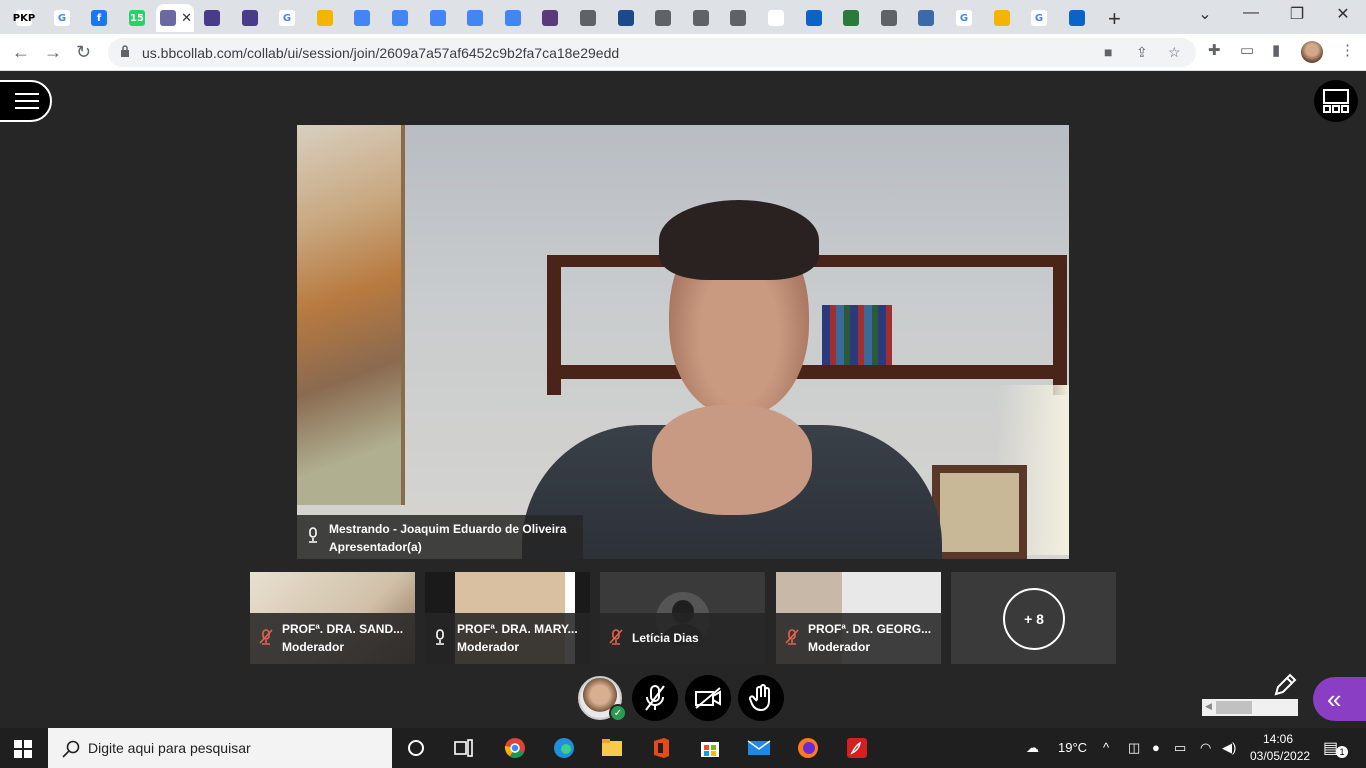 This screenshot has width=1366, height=768. Describe the element at coordinates (839, 647) in the screenshot. I see `participant-role: Moderador` at that location.